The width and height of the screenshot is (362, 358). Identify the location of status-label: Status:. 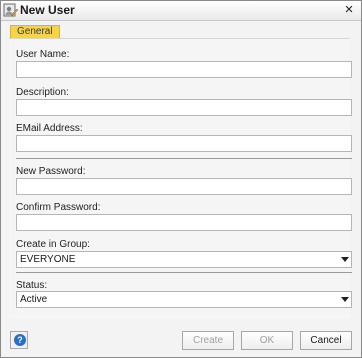
(32, 285).